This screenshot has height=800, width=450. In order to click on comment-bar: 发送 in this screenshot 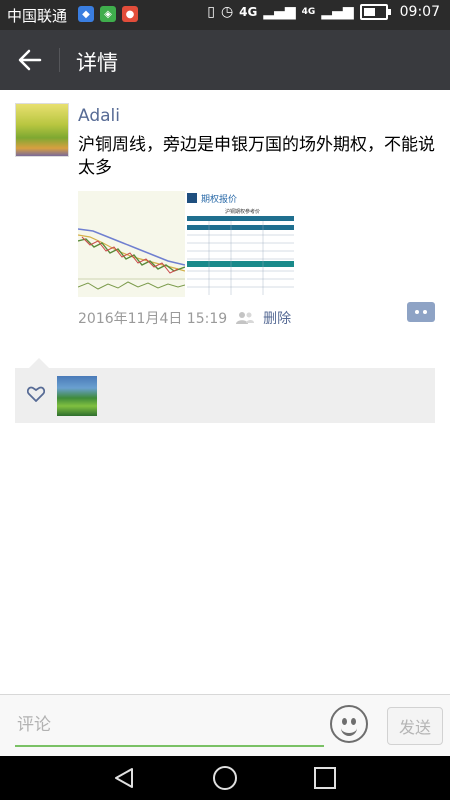, I will do `click(225, 725)`.